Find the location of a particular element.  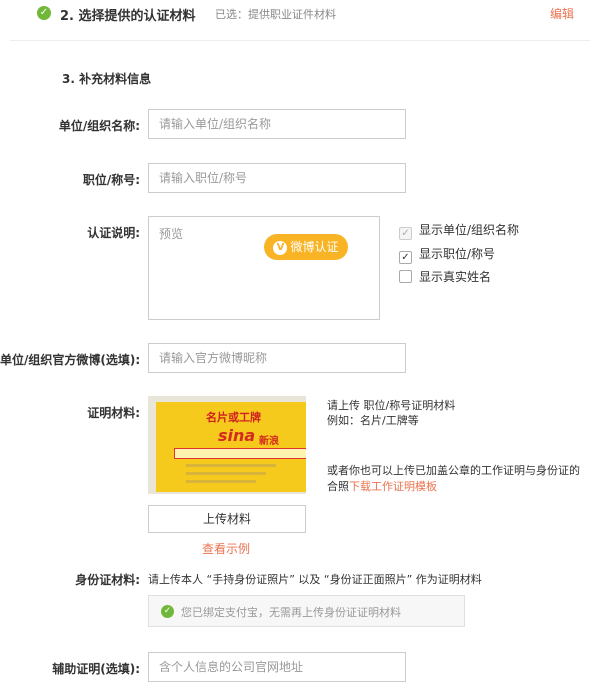

description-textarea is located at coordinates (264, 268).